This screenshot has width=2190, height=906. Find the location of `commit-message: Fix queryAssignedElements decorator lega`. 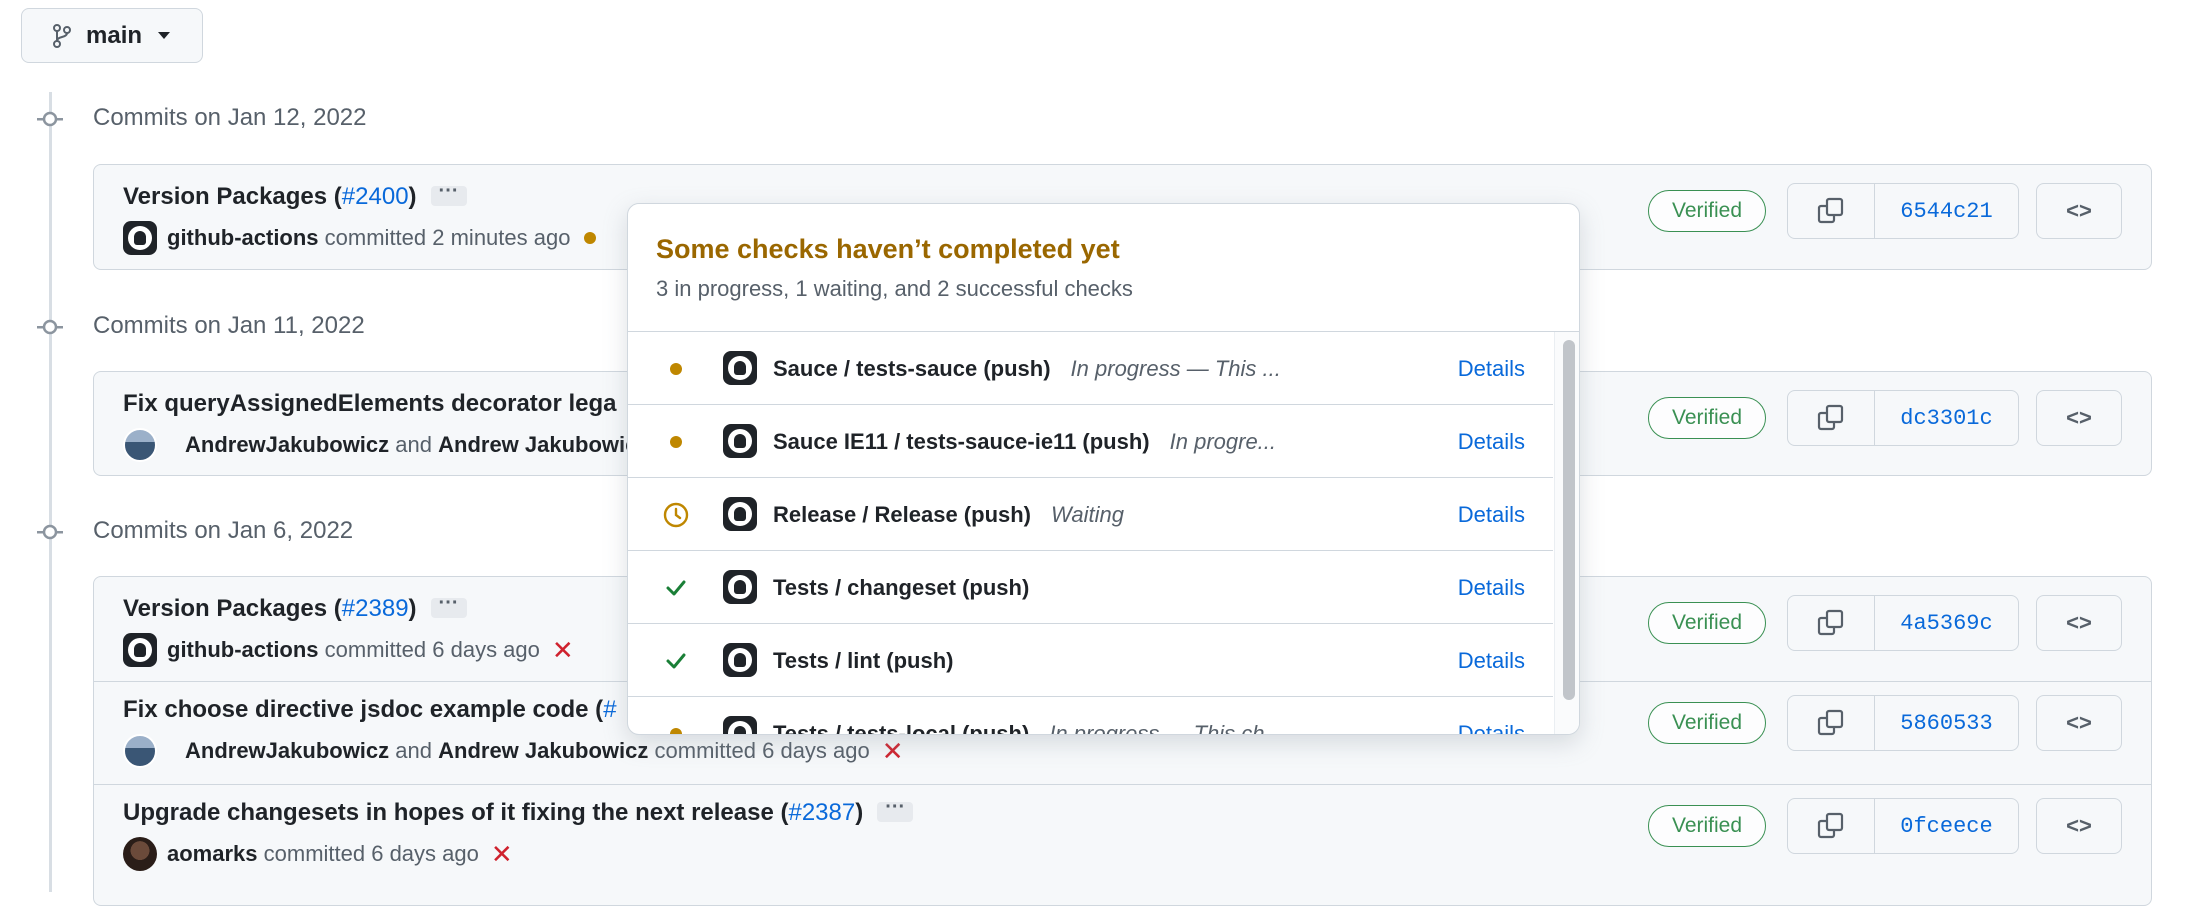

commit-message: Fix queryAssignedElements decorator lega is located at coordinates (370, 404).